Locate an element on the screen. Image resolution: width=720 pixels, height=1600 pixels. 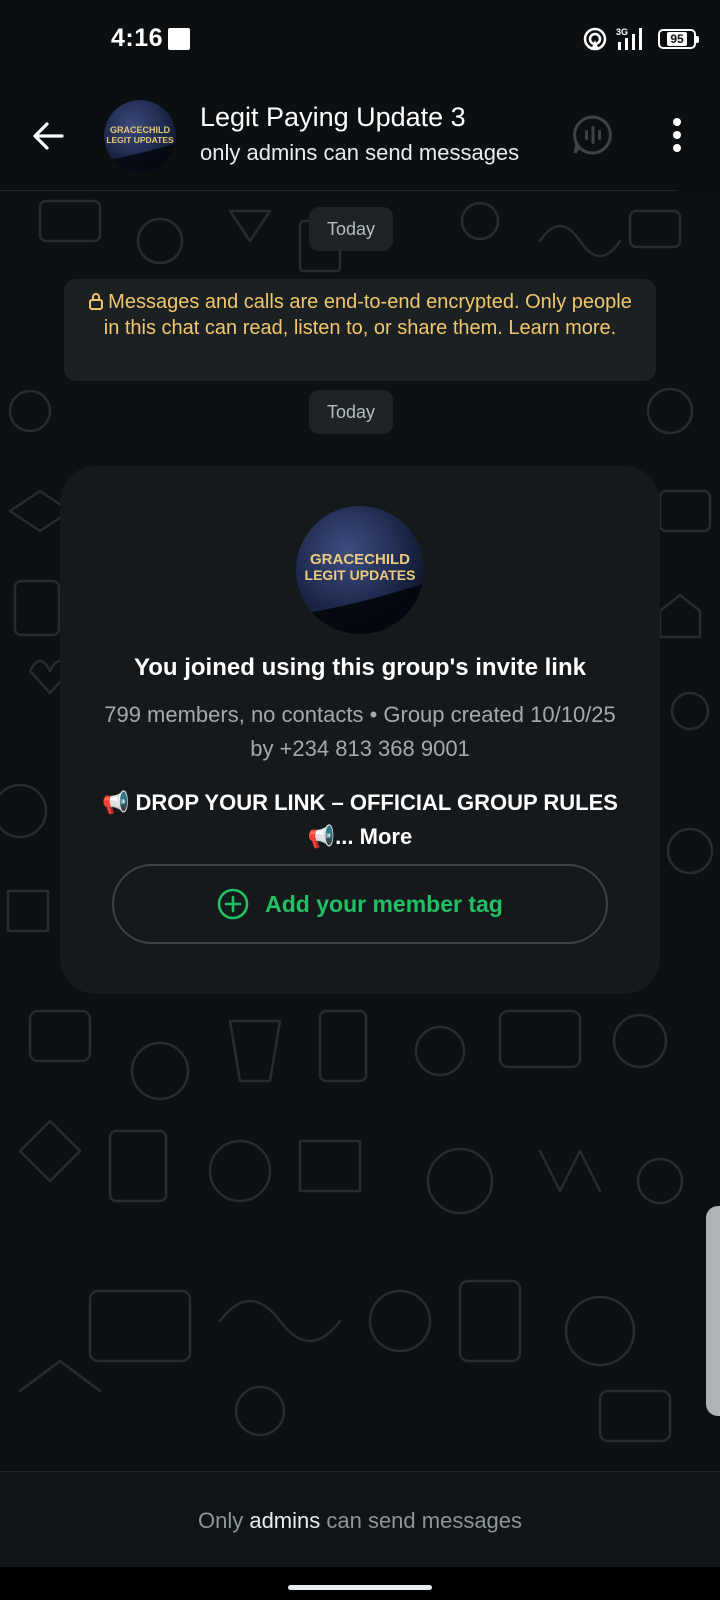
back-arrow-icon is located at coordinates (48, 136).